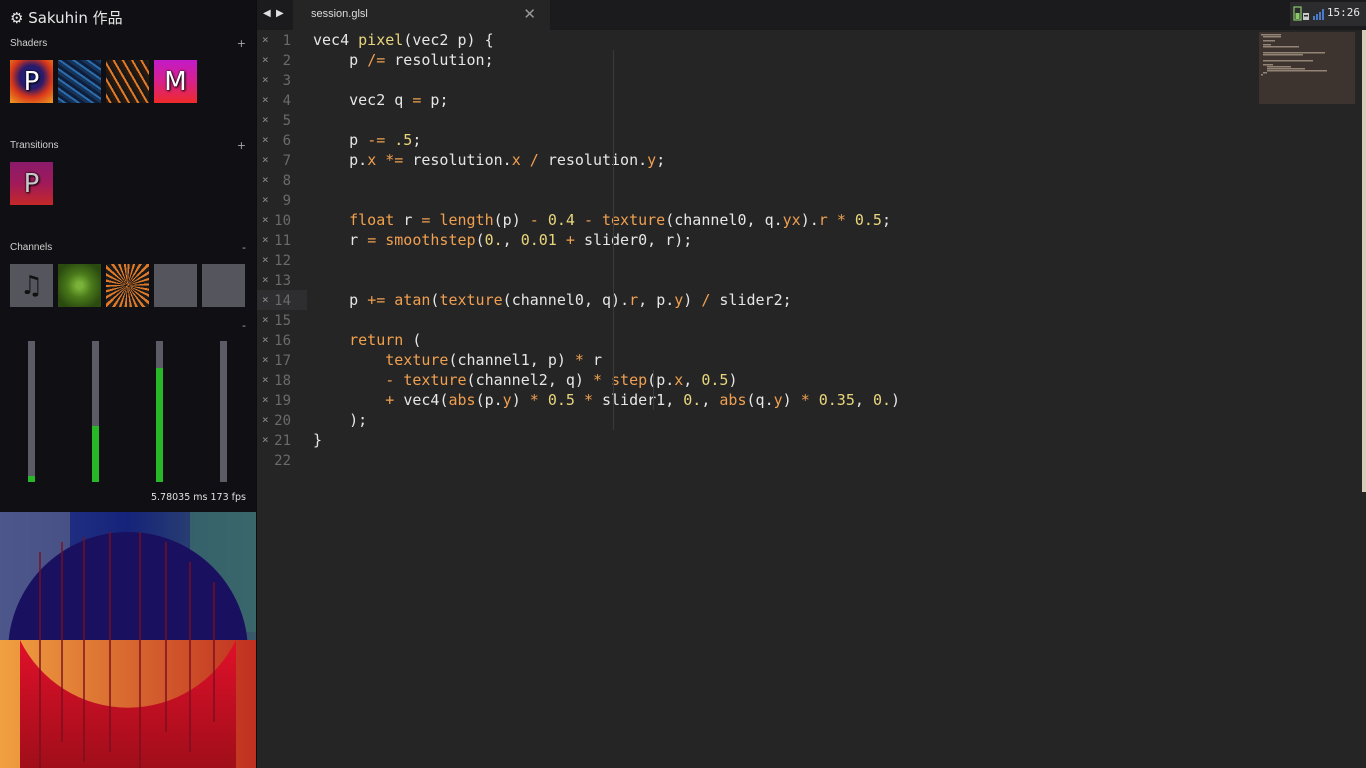 This screenshot has width=1366, height=768. I want to click on gutter-line: × 5, so click(282, 120).